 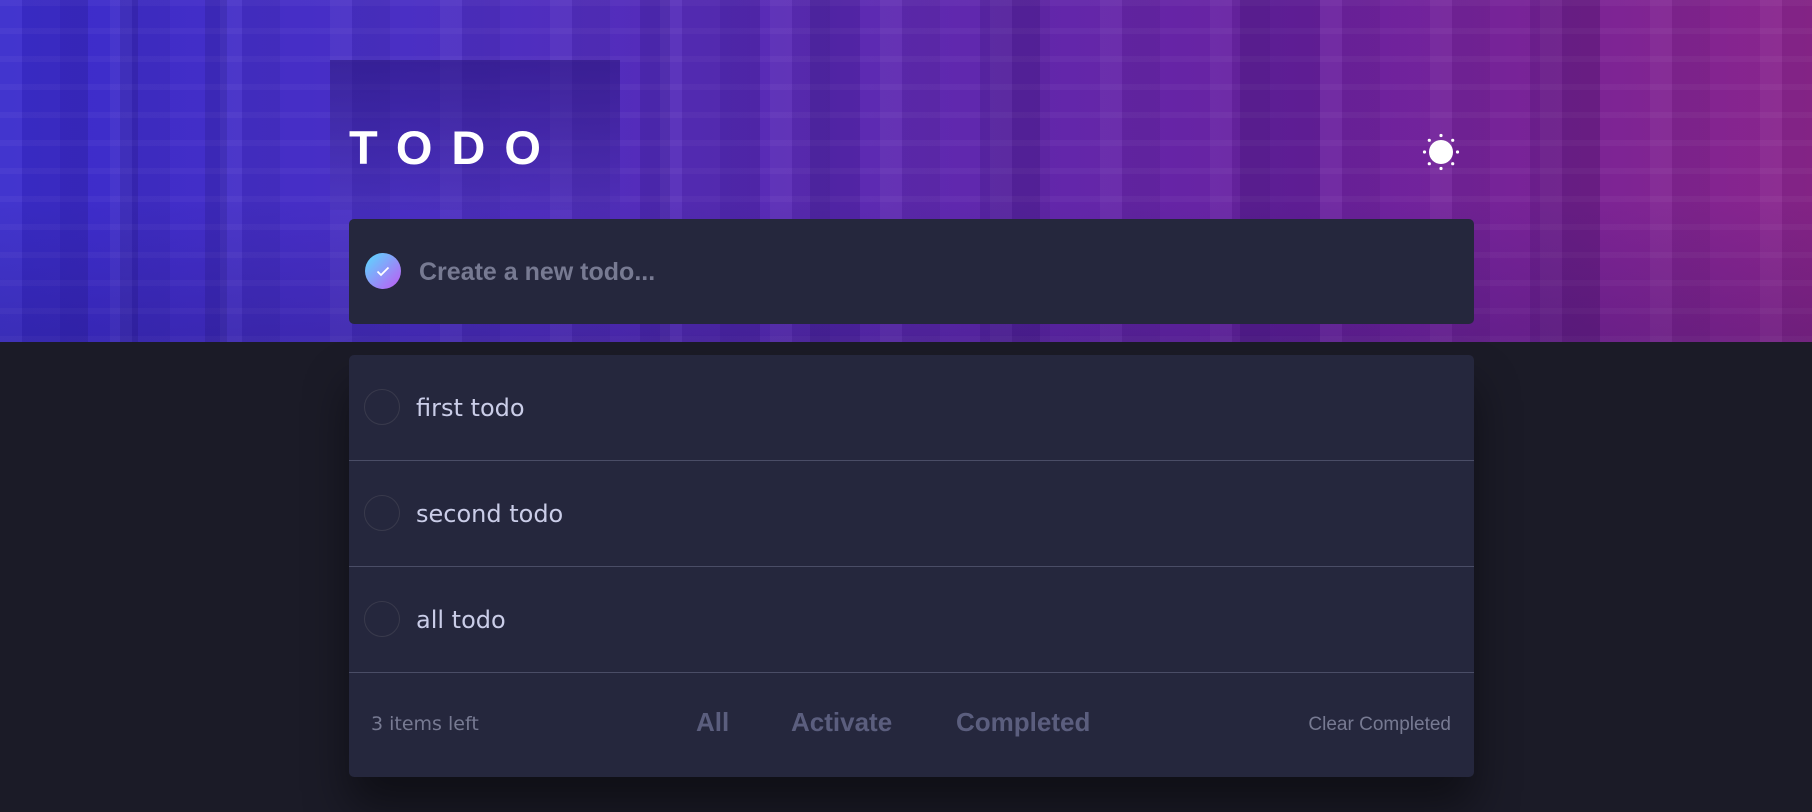 I want to click on sun-icon, so click(x=1441, y=152).